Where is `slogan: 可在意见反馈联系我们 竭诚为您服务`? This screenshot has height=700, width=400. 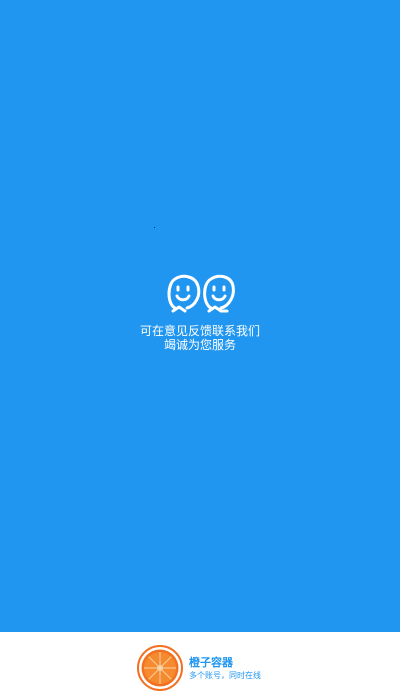 slogan: 可在意见反馈联系我们 竭诚为您服务 is located at coordinates (200, 338).